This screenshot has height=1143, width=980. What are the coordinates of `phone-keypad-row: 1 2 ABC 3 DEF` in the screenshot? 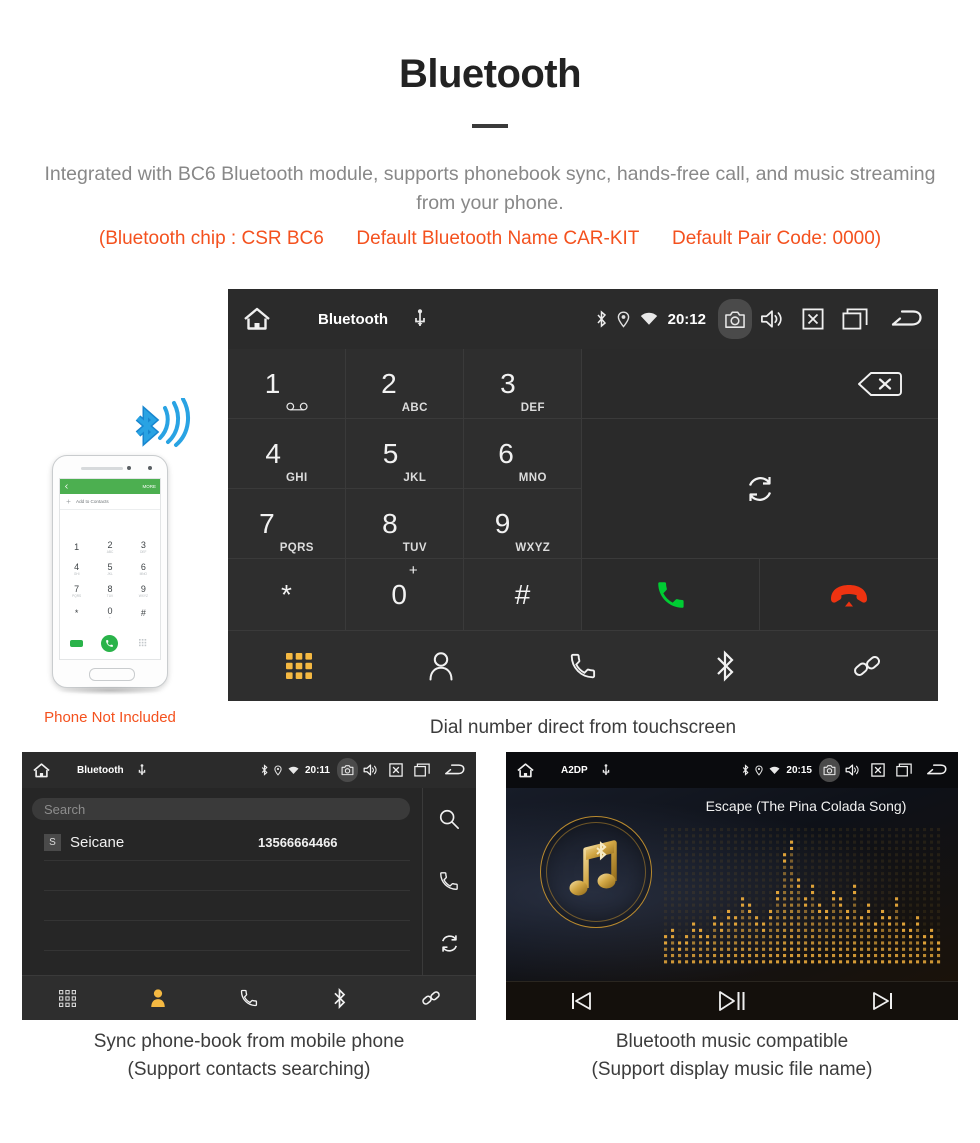 It's located at (110, 548).